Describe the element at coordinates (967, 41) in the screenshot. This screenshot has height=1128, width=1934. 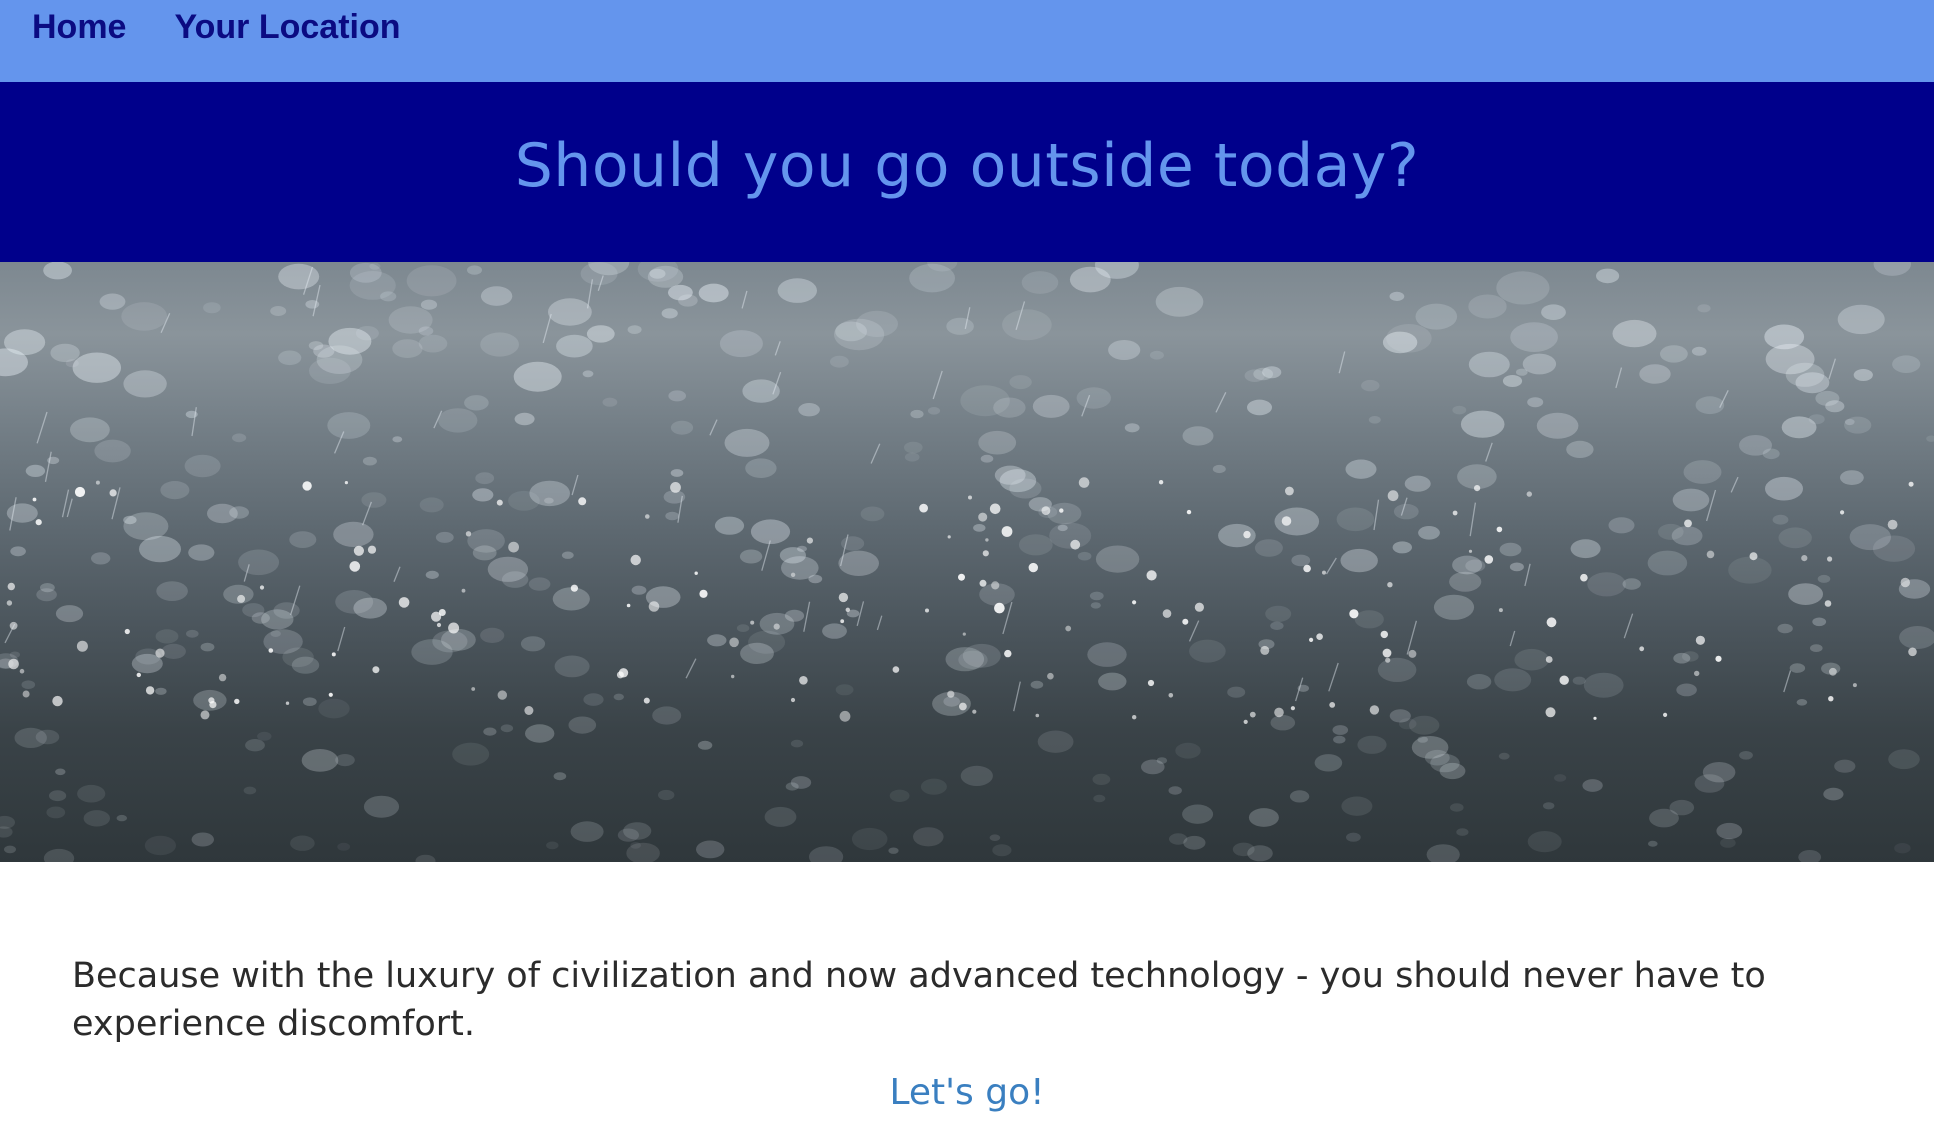
I see `top-nav: Home Your Location` at that location.